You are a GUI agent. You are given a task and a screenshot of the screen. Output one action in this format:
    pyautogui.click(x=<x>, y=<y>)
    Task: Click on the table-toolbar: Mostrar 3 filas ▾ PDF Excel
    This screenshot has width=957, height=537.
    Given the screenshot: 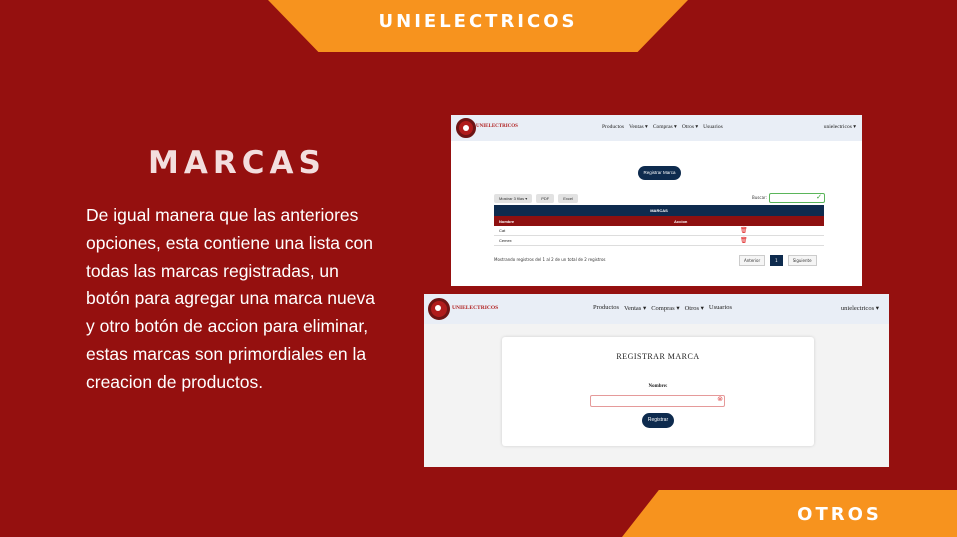 What is the action you would take?
    pyautogui.click(x=536, y=198)
    